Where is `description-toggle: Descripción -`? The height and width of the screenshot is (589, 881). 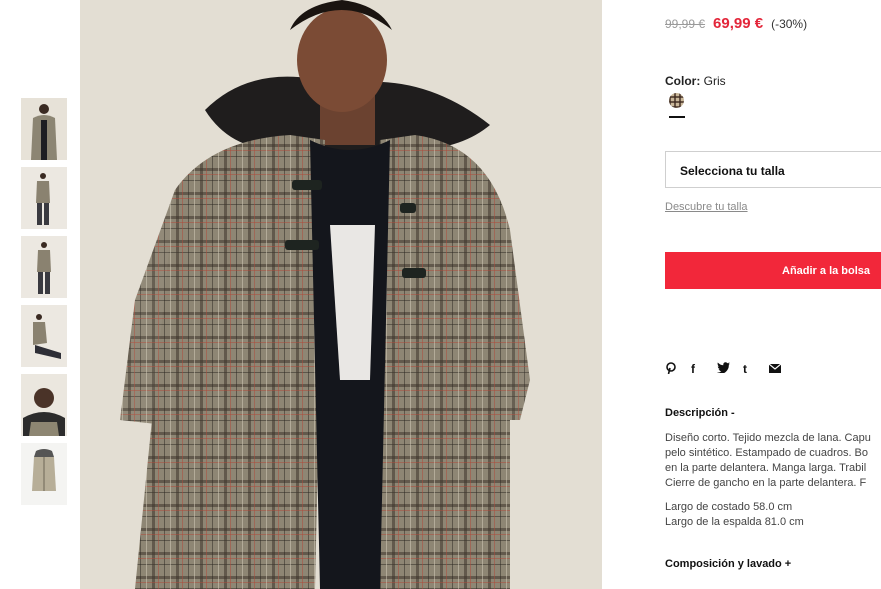
description-toggle: Descripción - is located at coordinates (700, 413).